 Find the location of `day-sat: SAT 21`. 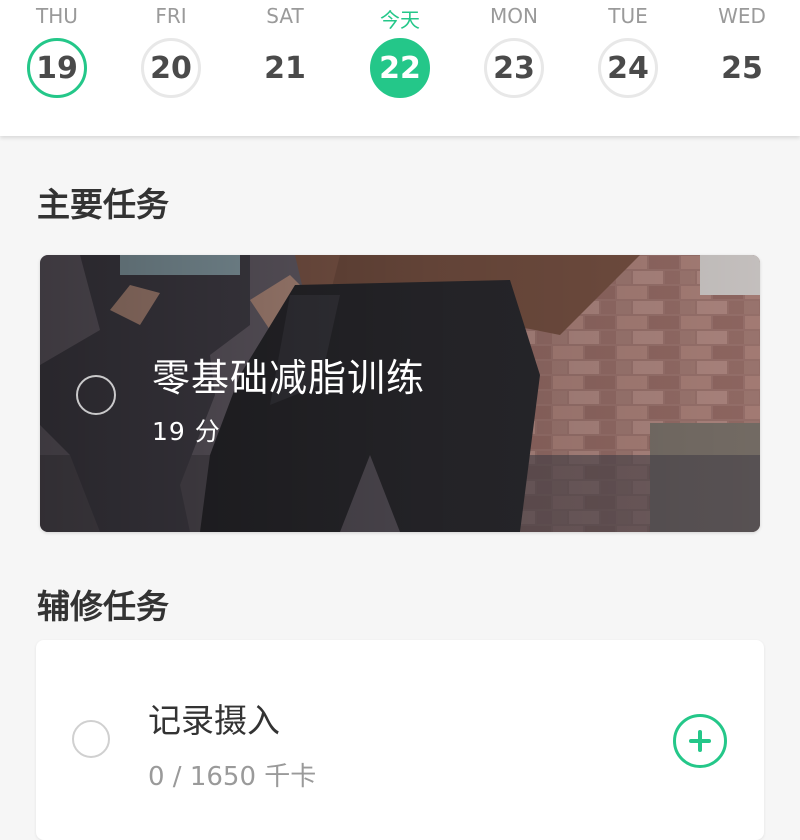

day-sat: SAT 21 is located at coordinates (285, 68).